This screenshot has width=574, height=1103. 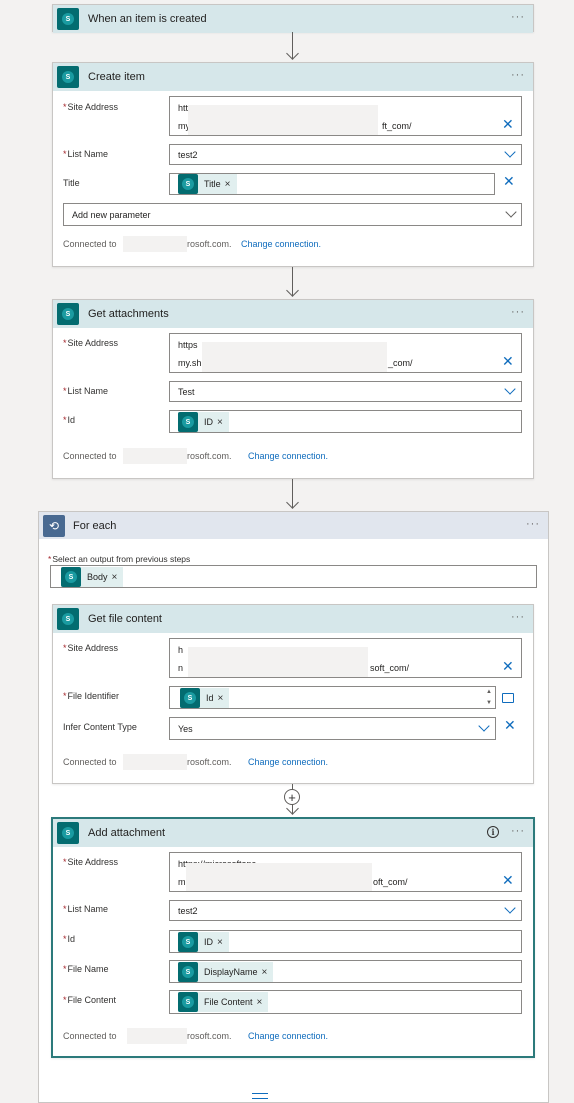 What do you see at coordinates (231, 972) in the screenshot?
I see `display-name-token-label: DisplayName` at bounding box center [231, 972].